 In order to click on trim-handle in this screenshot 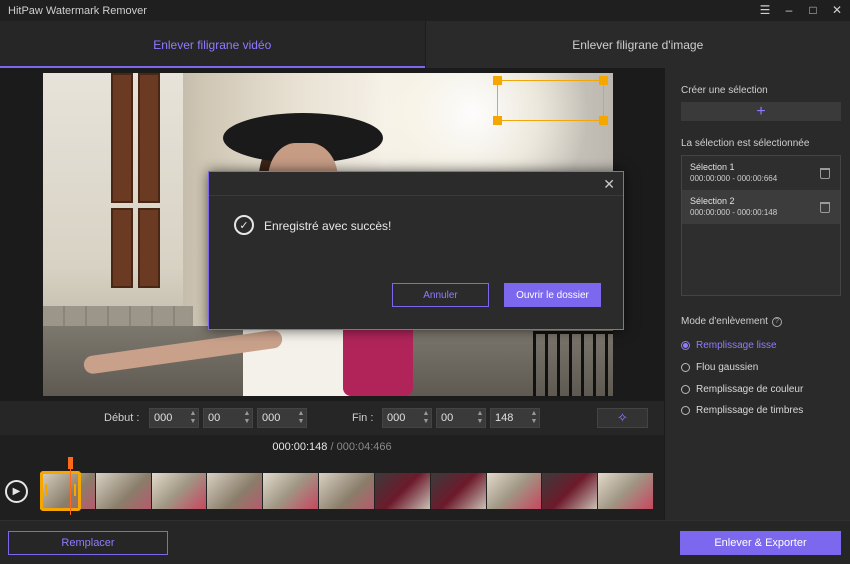, I will do `click(60, 491)`.